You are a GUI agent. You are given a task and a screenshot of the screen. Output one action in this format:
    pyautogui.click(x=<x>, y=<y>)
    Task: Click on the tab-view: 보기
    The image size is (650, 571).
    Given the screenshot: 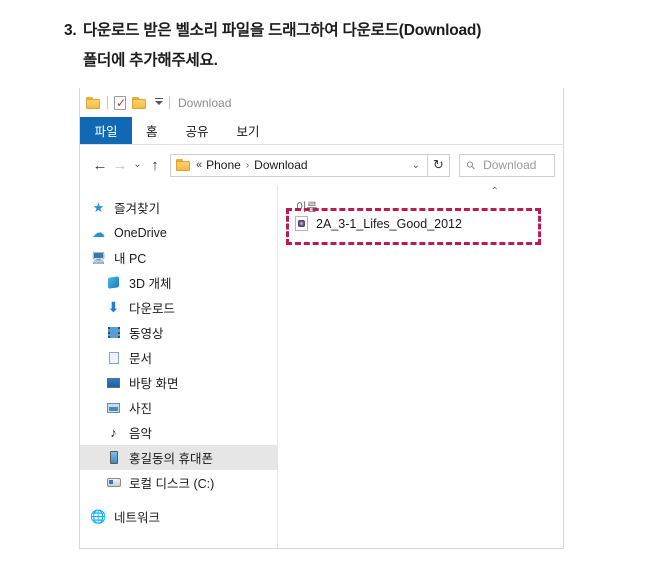 What is the action you would take?
    pyautogui.click(x=248, y=130)
    